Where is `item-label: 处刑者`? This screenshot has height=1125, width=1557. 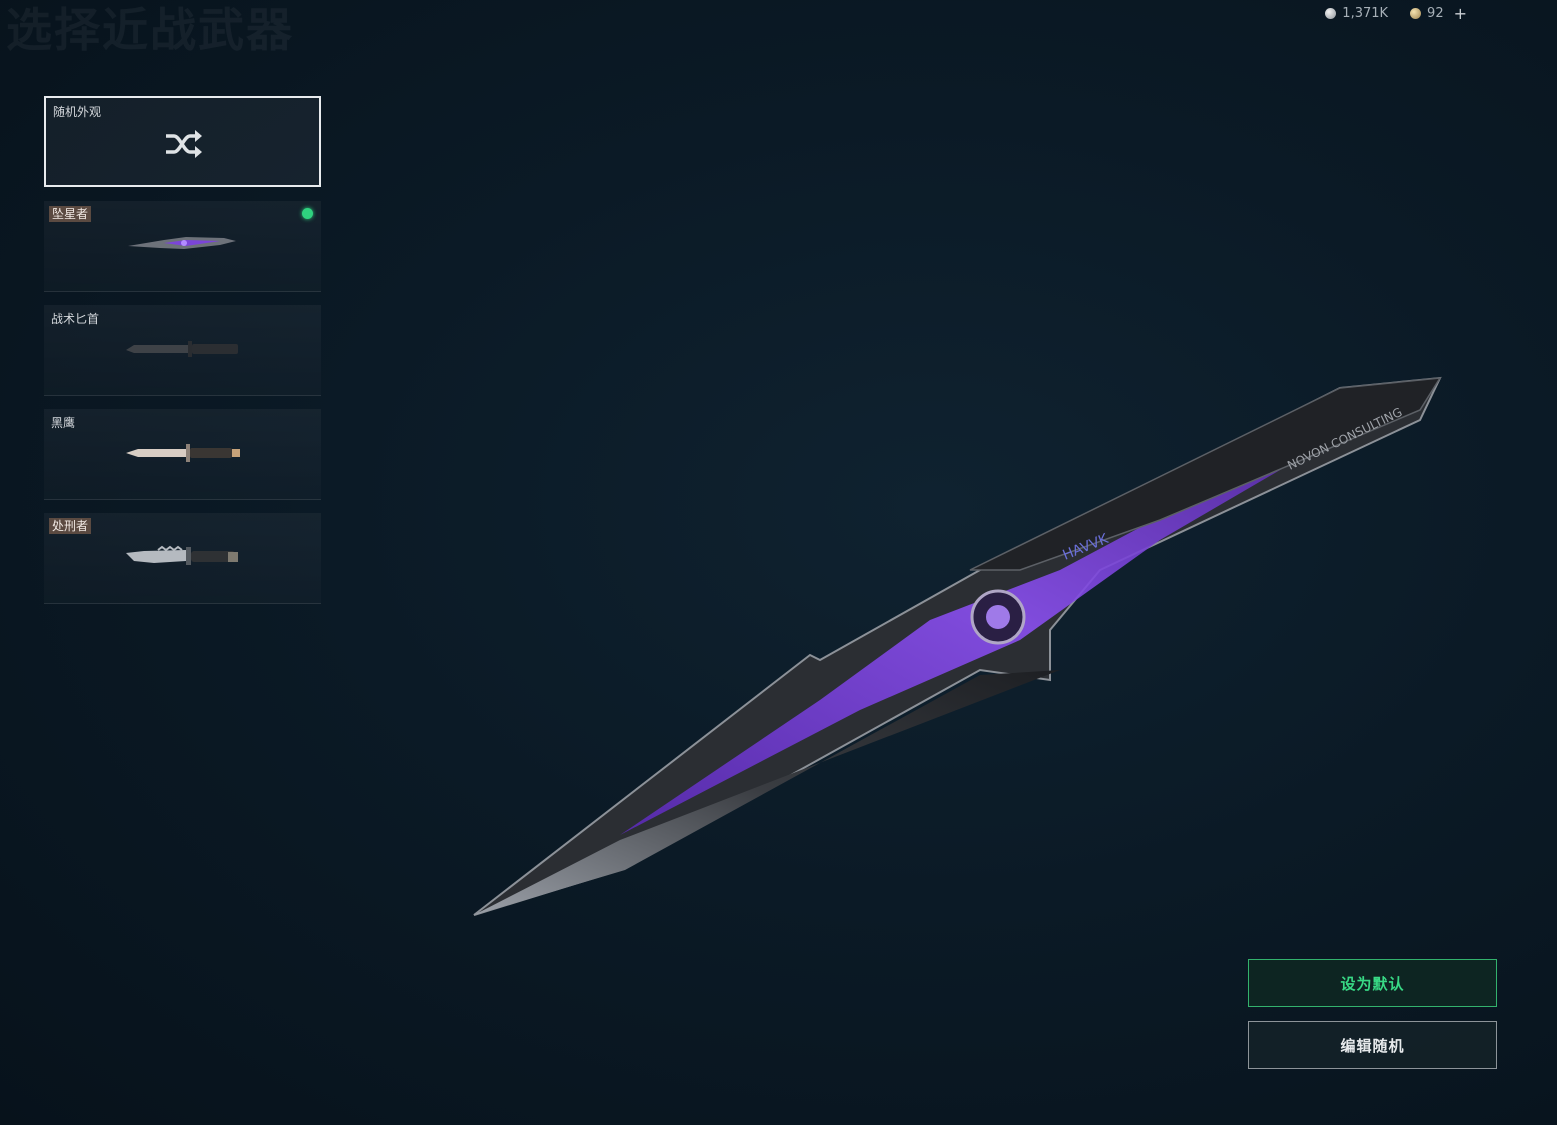
item-label: 处刑者 is located at coordinates (70, 526).